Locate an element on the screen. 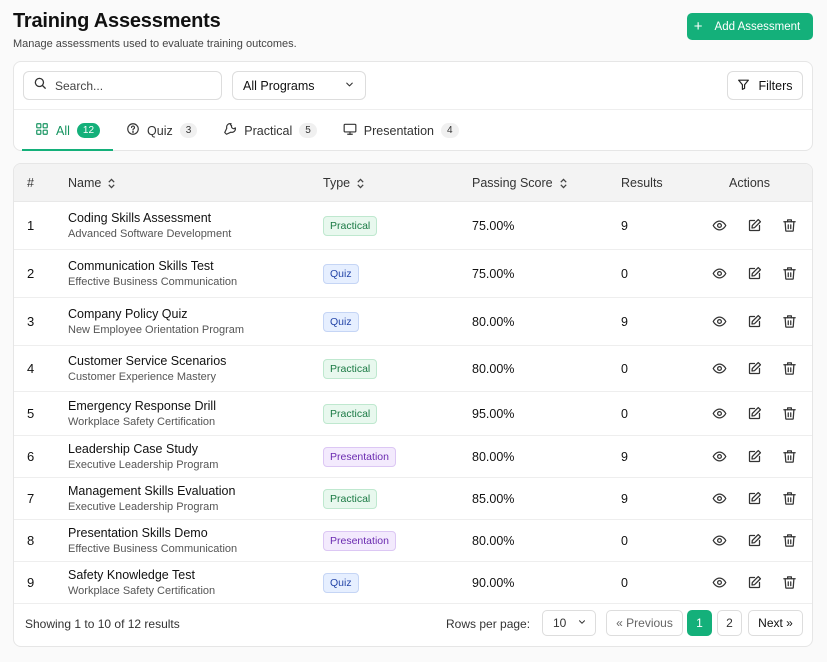 This screenshot has width=827, height=662. filters-button: Filters is located at coordinates (765, 85).